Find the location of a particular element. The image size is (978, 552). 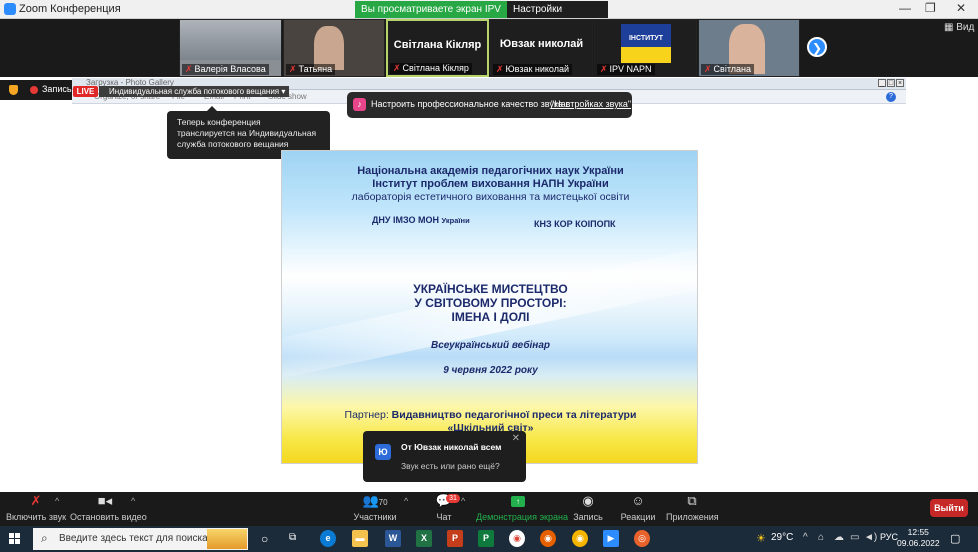

participant-name: ✗ Світлана Кікляр is located at coordinates (431, 68).